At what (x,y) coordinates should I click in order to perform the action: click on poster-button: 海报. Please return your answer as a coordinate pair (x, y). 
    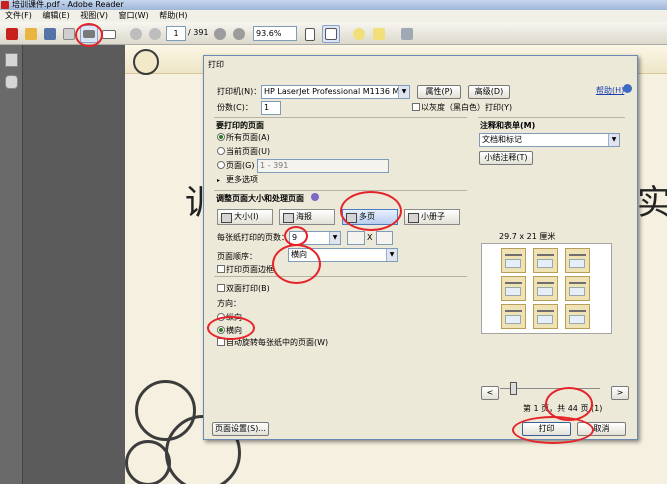
    Looking at the image, I should click on (307, 217).